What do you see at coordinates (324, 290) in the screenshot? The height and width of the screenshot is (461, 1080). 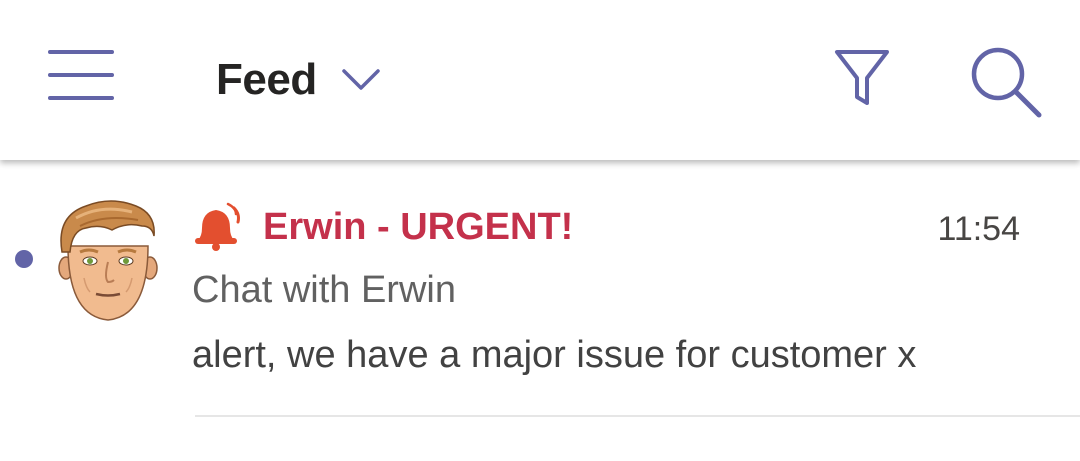 I see `chat-title: Chat with Erwin` at bounding box center [324, 290].